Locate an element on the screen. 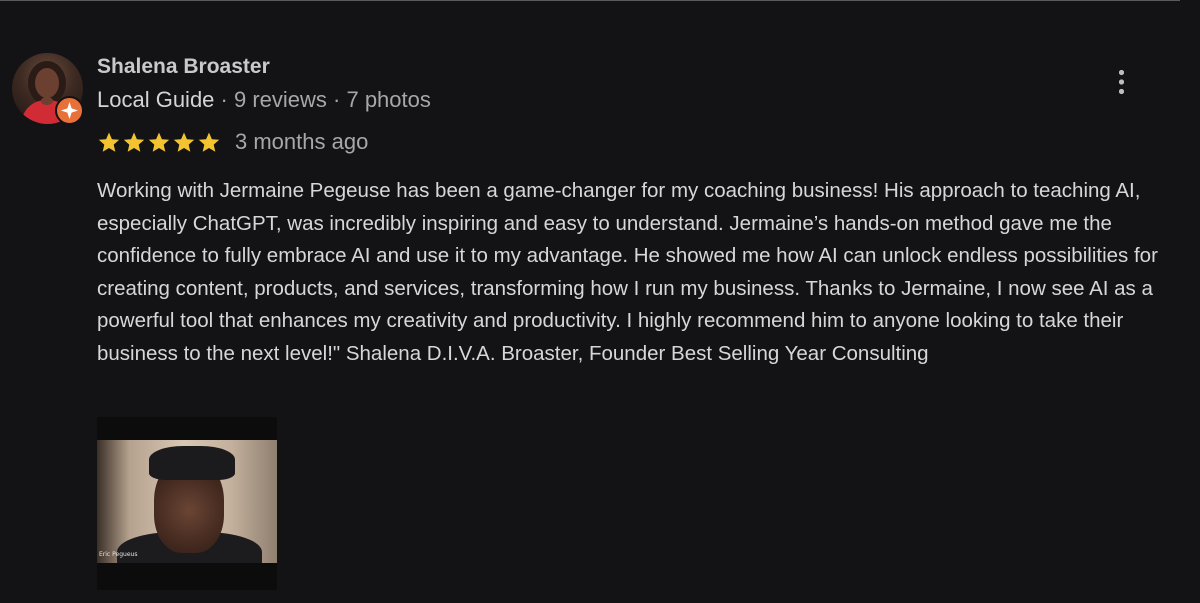 The image size is (1200, 603). more-options-button is located at coordinates (1121, 82).